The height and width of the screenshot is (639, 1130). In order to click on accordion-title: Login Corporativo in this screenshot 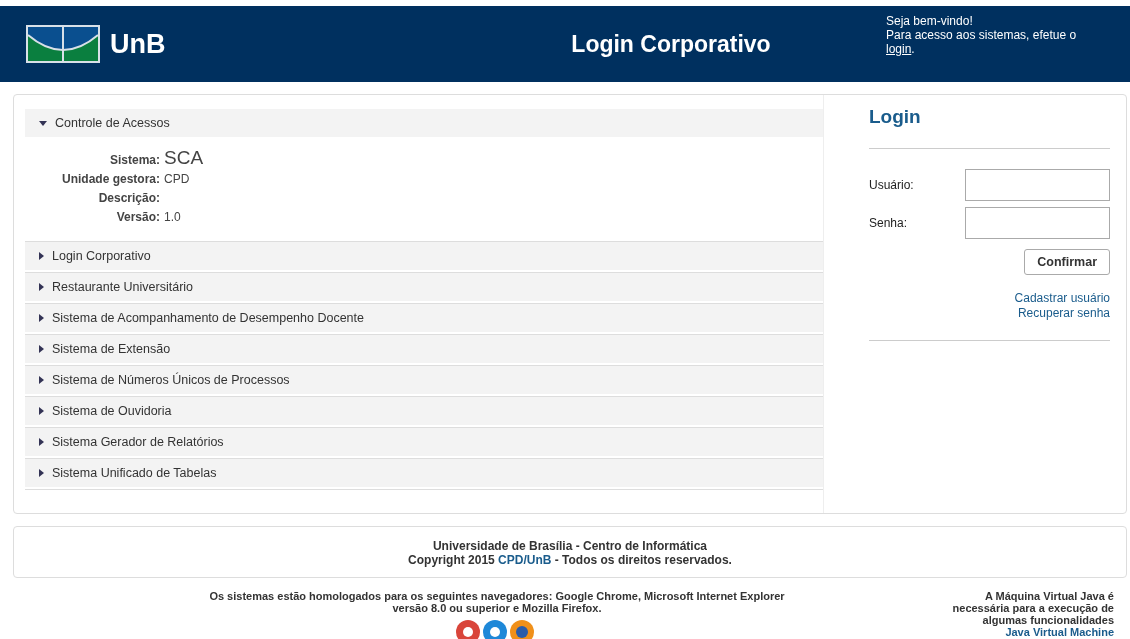, I will do `click(101, 256)`.